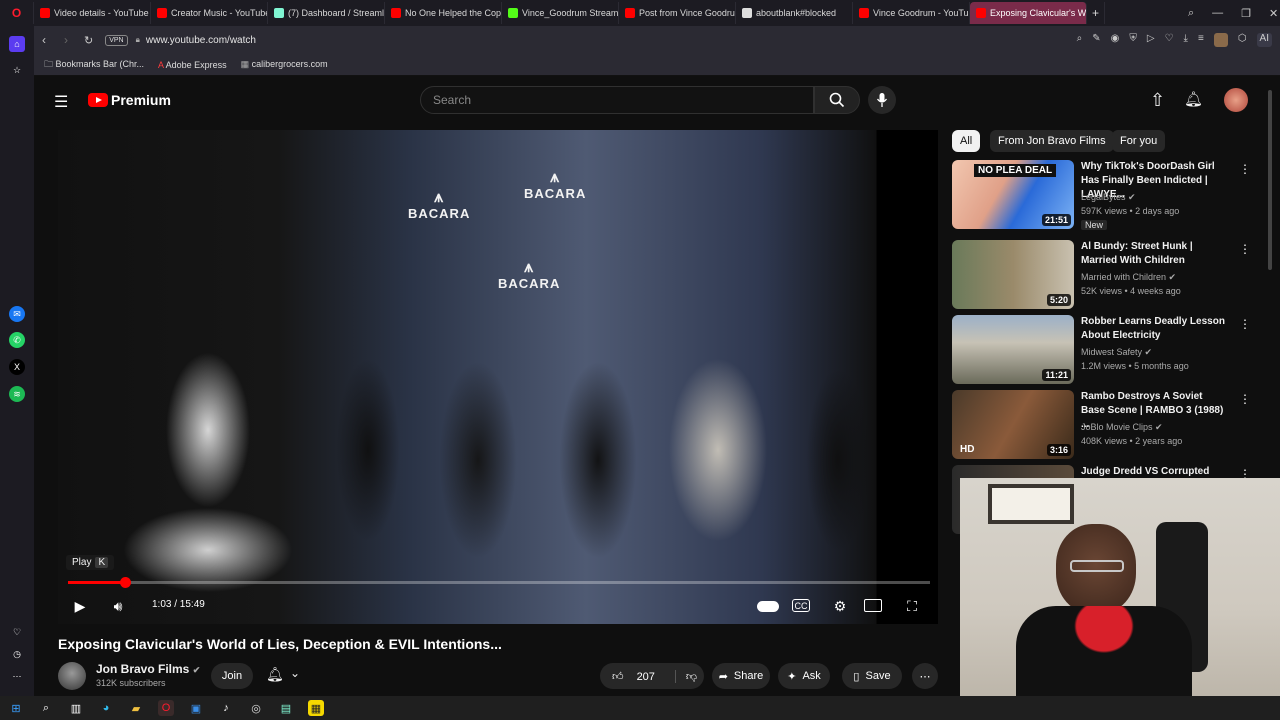 Image resolution: width=1280 pixels, height=720 pixels. I want to click on bookmark-calibergrocers: ▦ calibergrocers.com, so click(284, 64).